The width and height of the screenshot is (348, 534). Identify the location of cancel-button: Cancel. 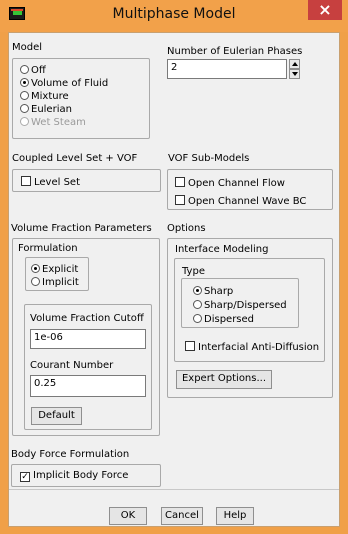
(182, 516).